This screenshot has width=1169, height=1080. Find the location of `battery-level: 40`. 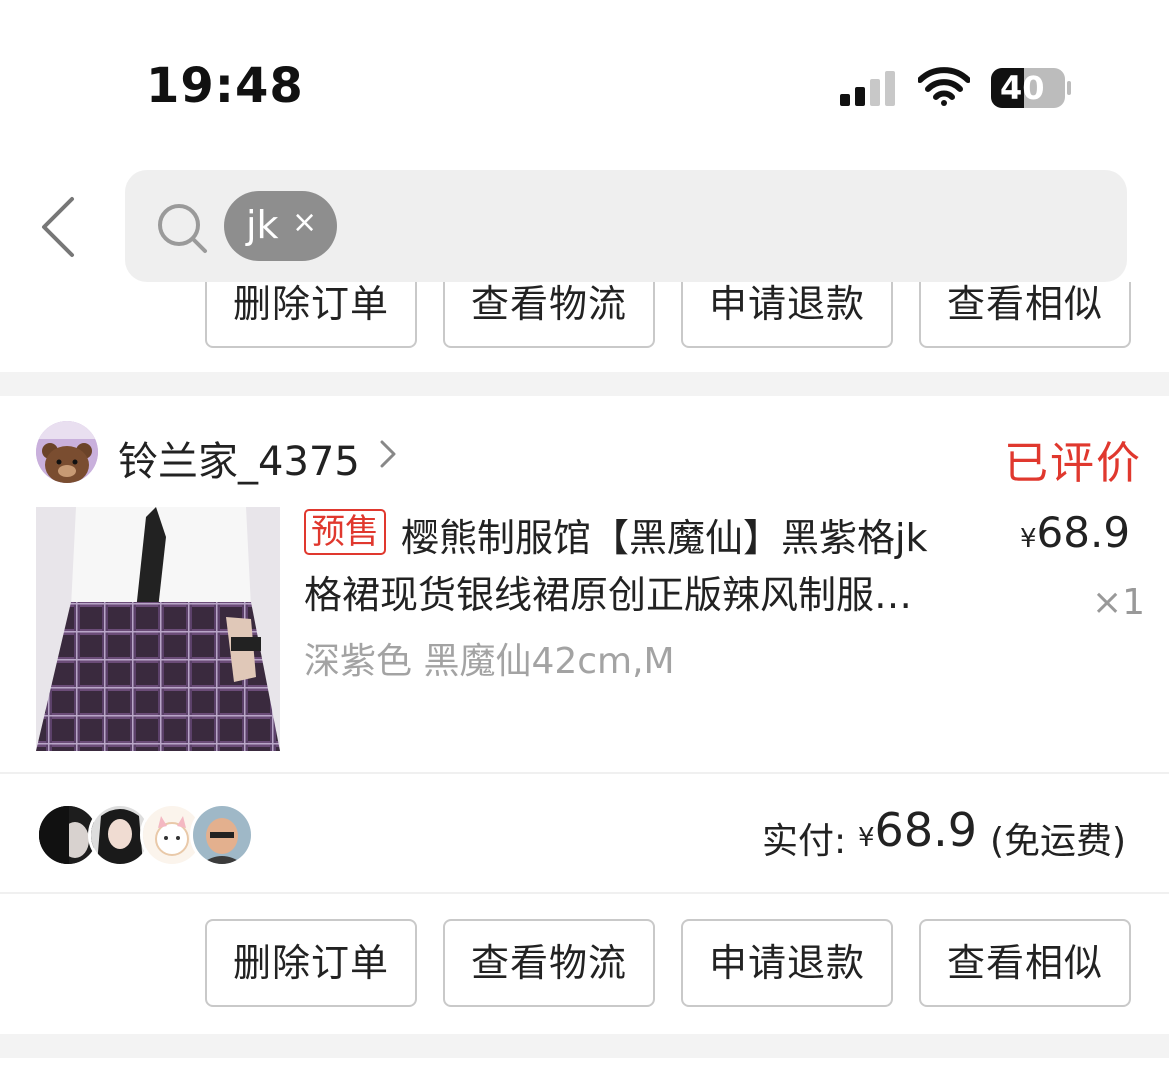

battery-level: 40 is located at coordinates (1022, 88).